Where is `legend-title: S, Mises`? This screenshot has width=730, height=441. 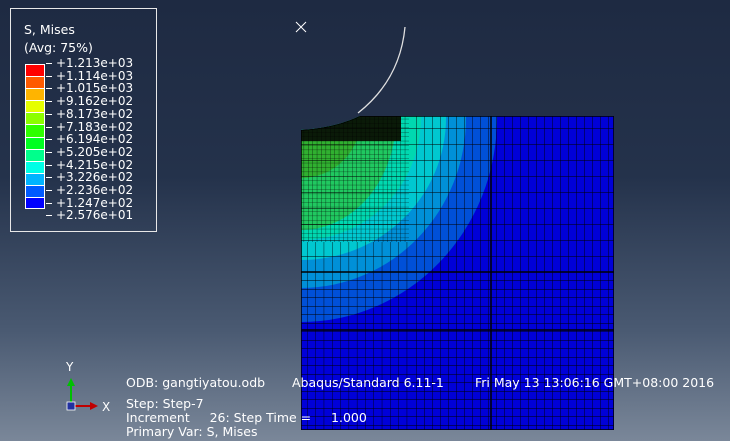
legend-title: S, Mises is located at coordinates (49, 29).